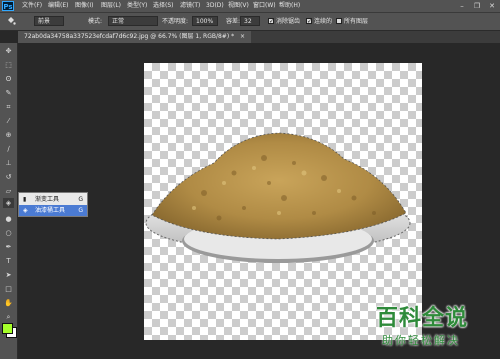 Image resolution: width=500 pixels, height=359 pixels. What do you see at coordinates (8, 121) in the screenshot?
I see `eyedropper-tool-icon: ⁄` at bounding box center [8, 121].